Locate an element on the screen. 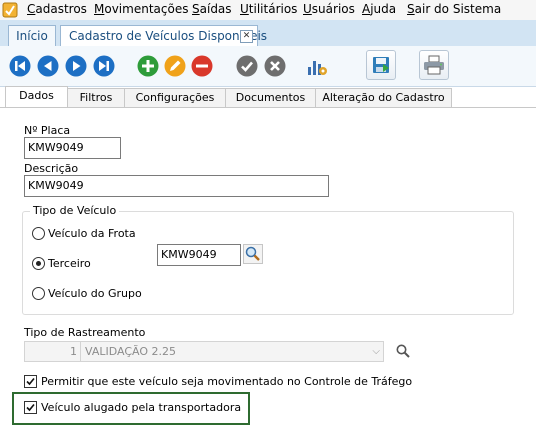 This screenshot has width=536, height=433. next-icon is located at coordinates (76, 66).